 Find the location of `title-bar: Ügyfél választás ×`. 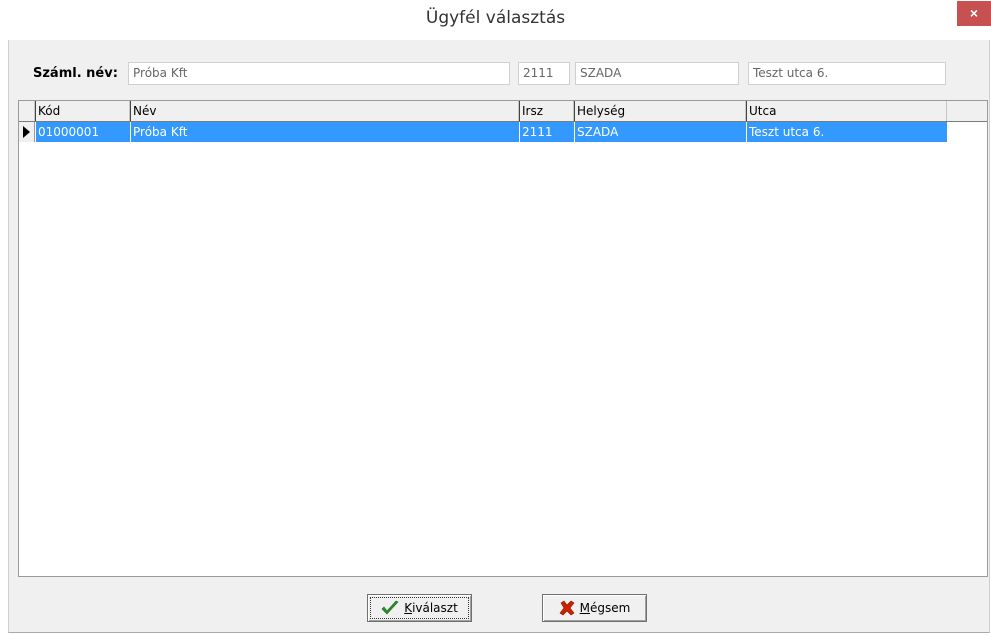

title-bar: Ügyfél választás × is located at coordinates (495, 20).